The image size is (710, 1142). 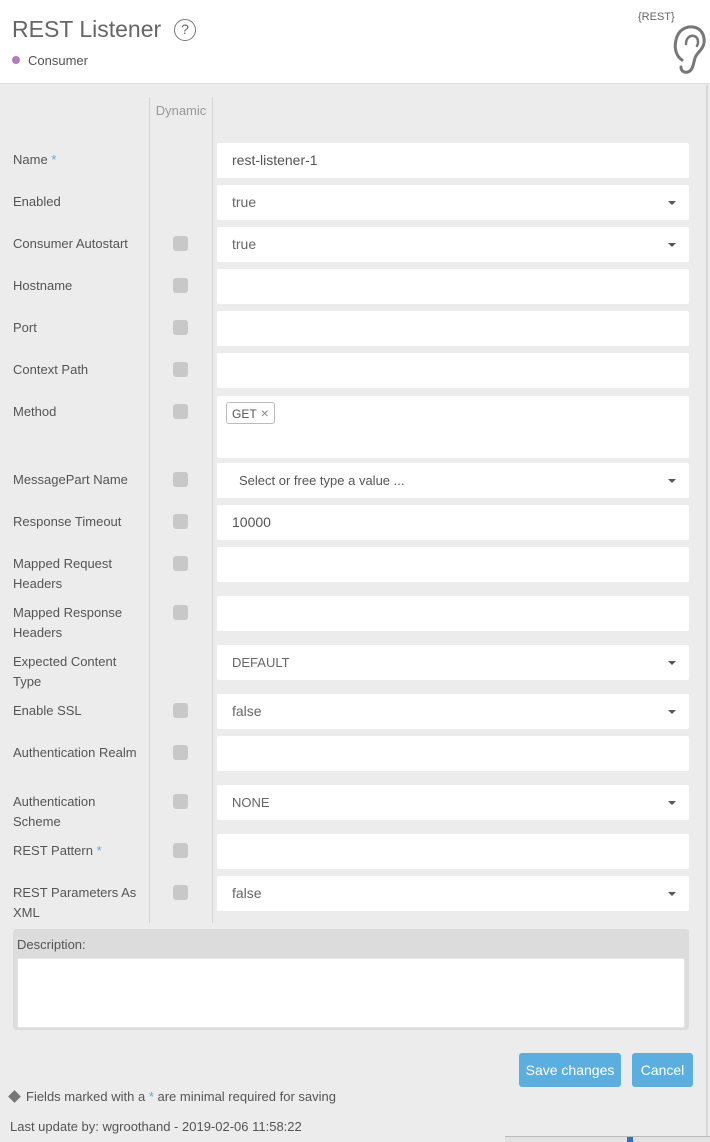 I want to click on mapped-request-headers-dynamic-checkbox, so click(x=180, y=563).